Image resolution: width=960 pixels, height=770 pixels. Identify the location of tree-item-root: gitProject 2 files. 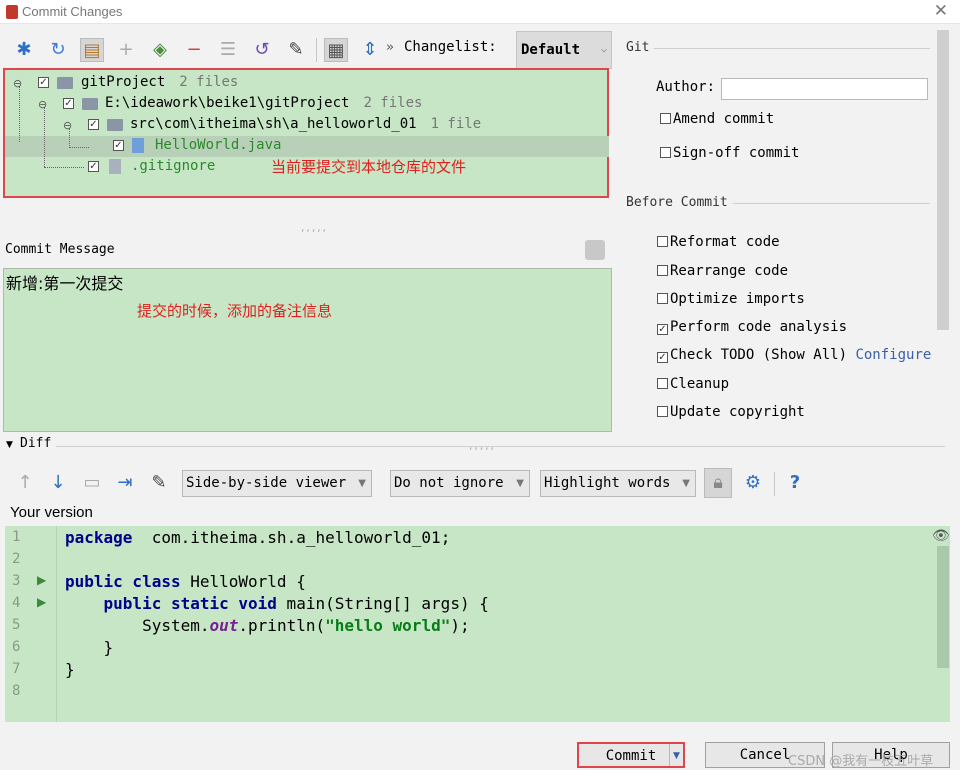
(159, 82).